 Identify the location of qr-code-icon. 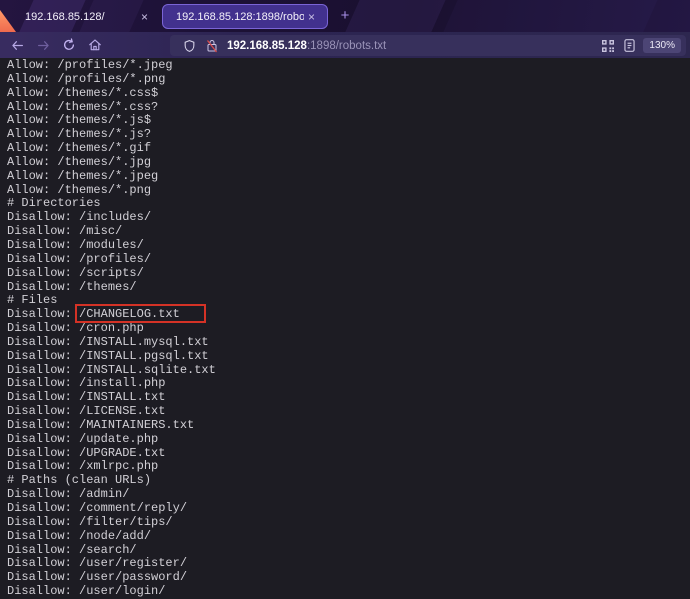
(608, 45).